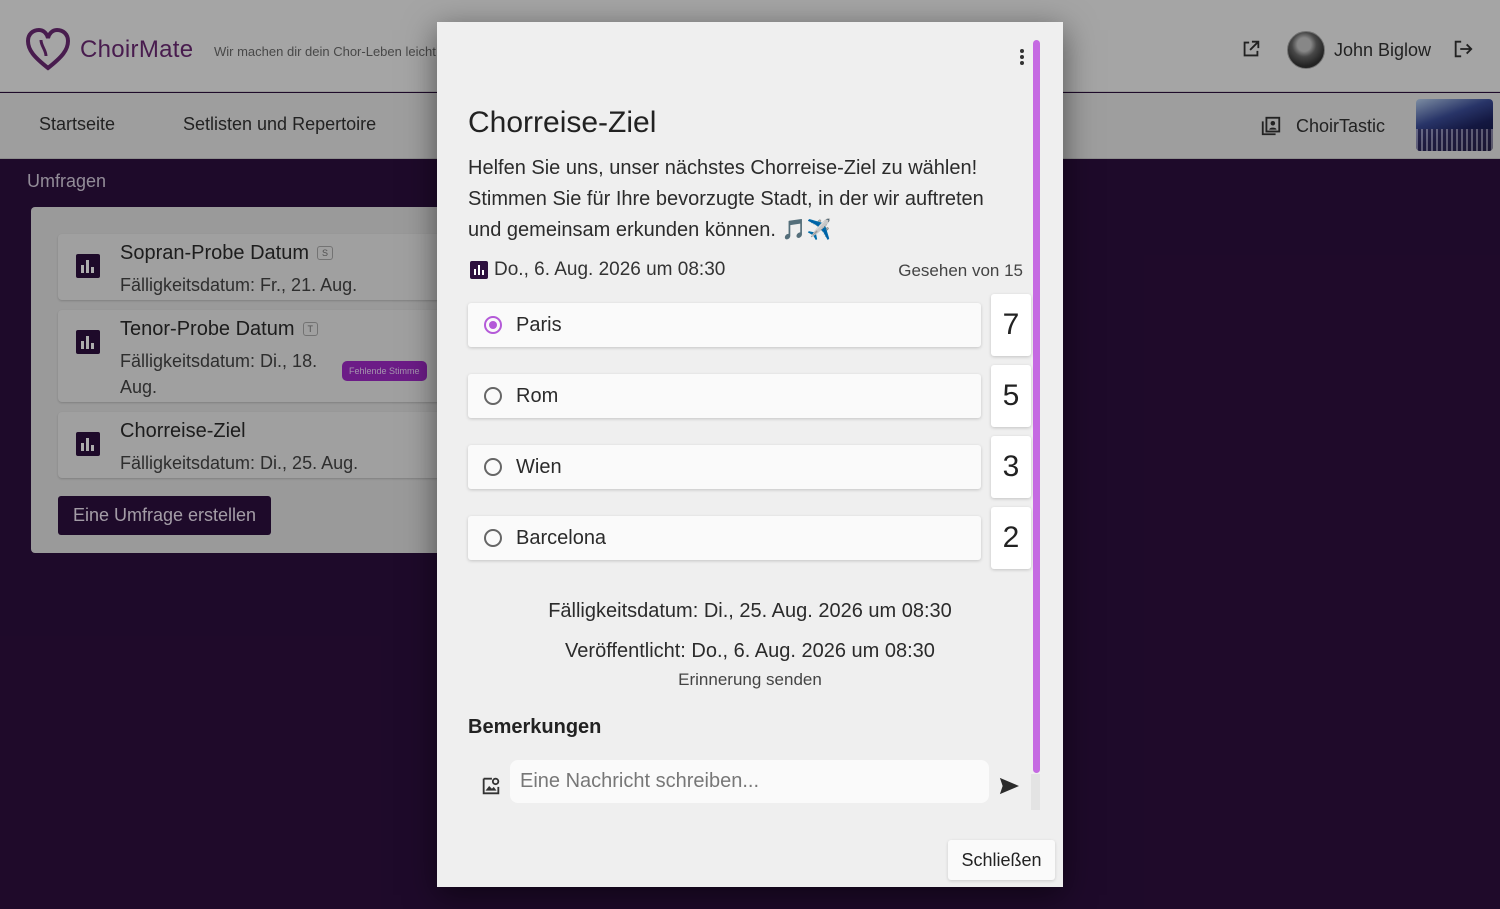  I want to click on poll-icon, so click(479, 270).